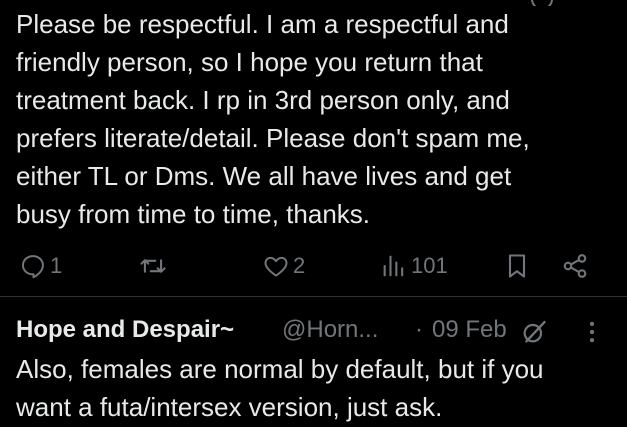 This screenshot has height=427, width=627. I want to click on like-button: 2, so click(283, 266).